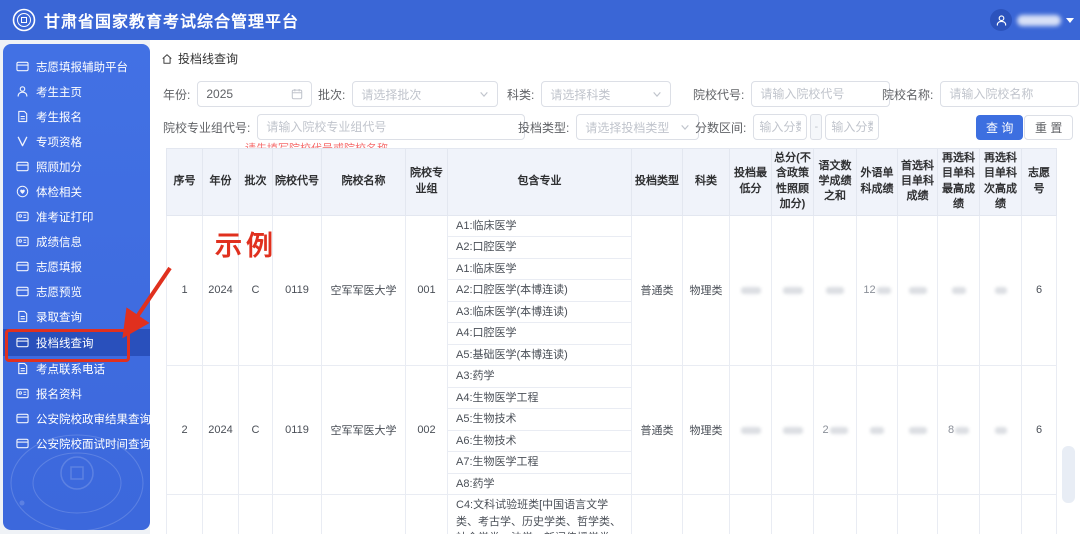  What do you see at coordinates (76, 241) in the screenshot?
I see `sidebar-item-8: 成绩信息` at bounding box center [76, 241].